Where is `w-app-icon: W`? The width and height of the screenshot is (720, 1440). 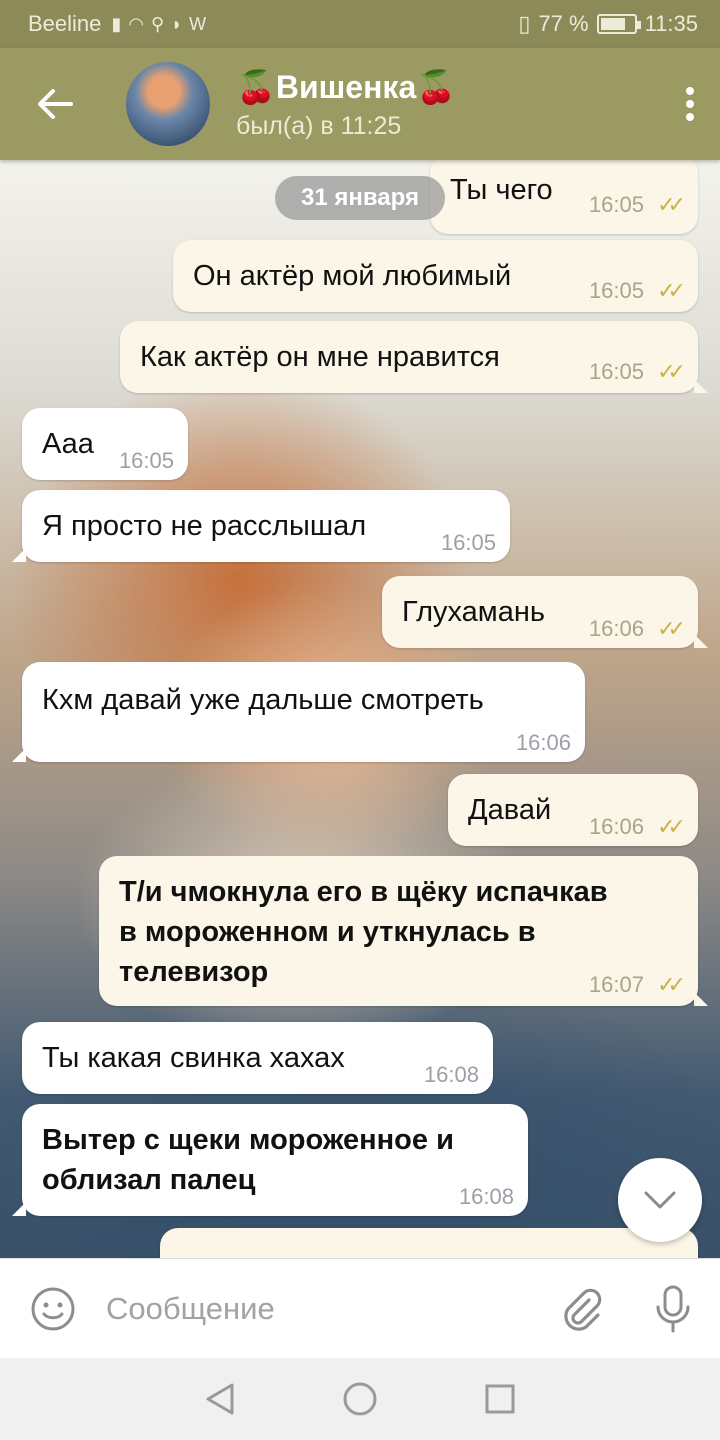 w-app-icon: W is located at coordinates (198, 23).